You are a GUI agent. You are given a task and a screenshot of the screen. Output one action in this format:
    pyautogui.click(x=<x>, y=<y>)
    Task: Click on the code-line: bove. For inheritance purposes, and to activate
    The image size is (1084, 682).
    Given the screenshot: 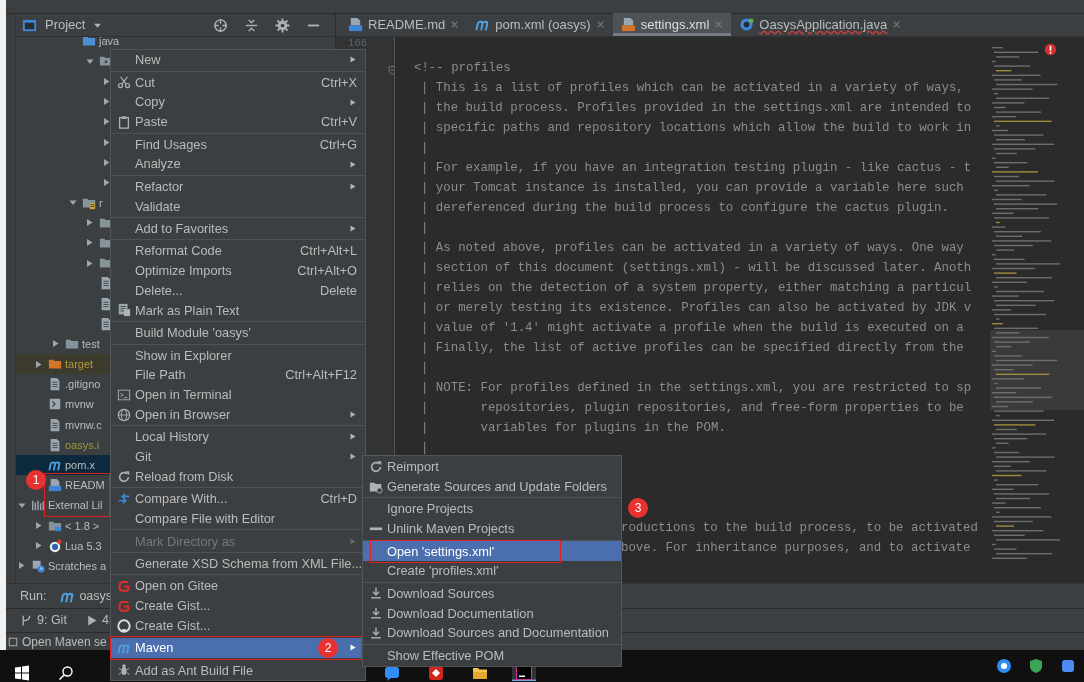 What is the action you would take?
    pyautogui.click(x=796, y=548)
    